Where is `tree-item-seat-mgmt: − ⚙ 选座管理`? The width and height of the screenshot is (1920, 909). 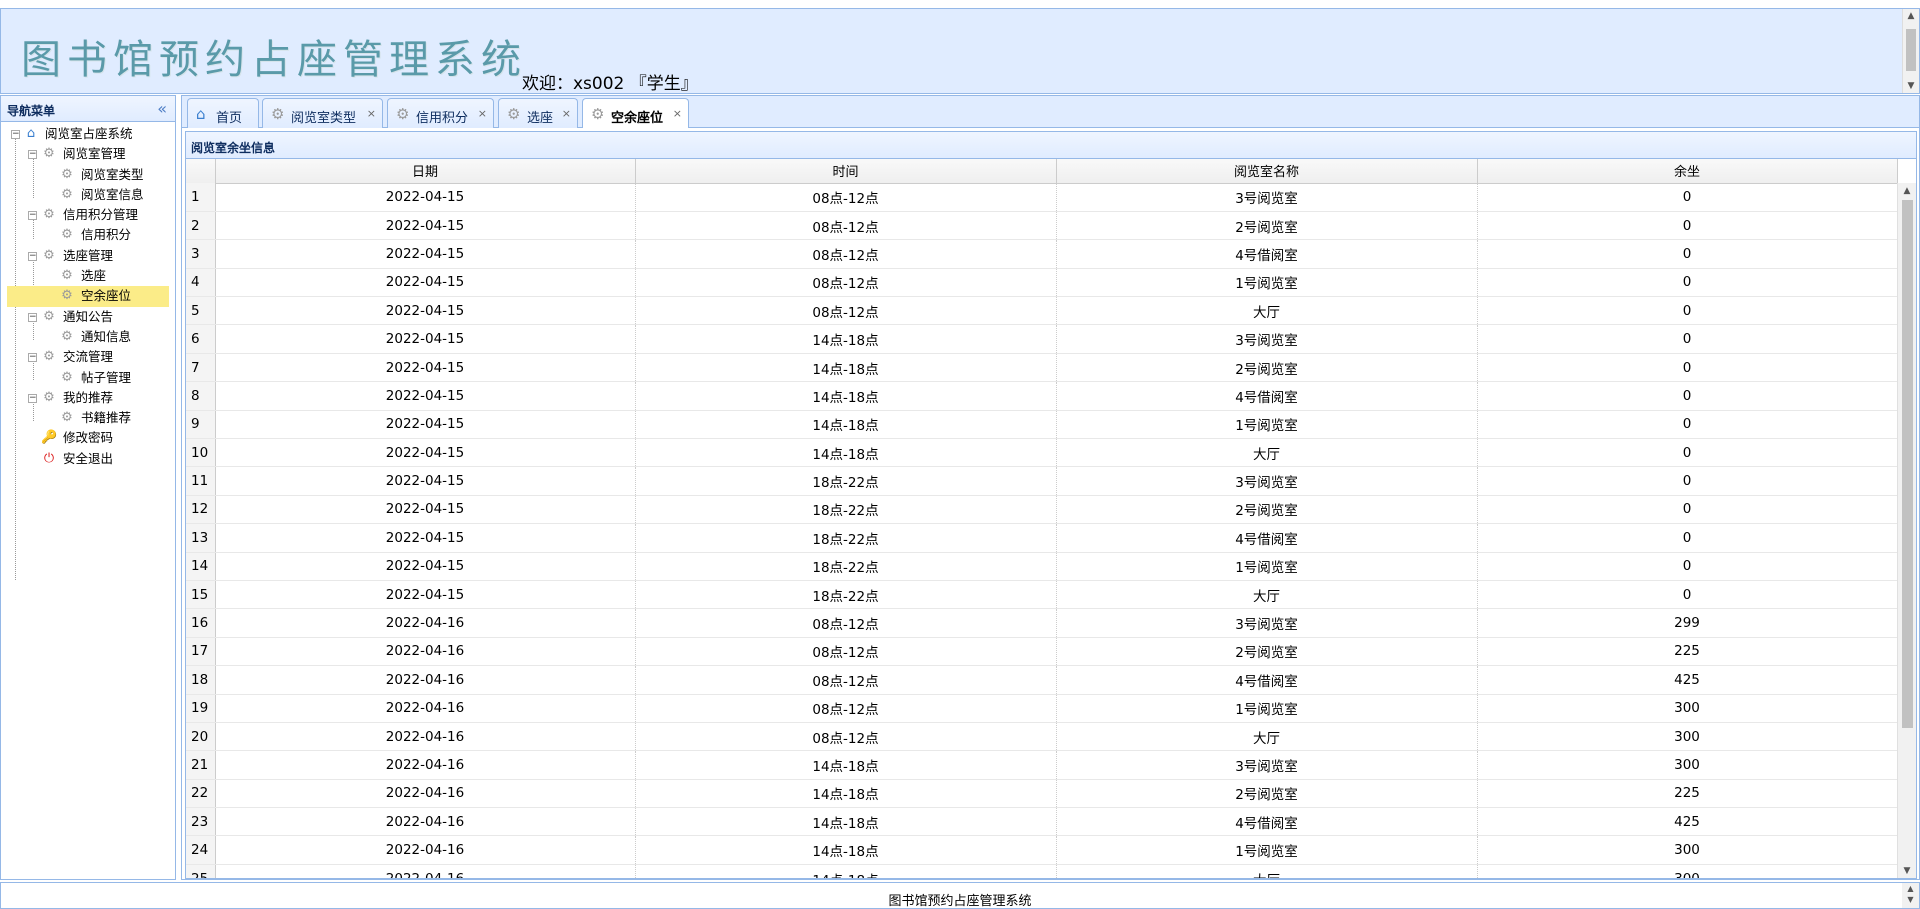 tree-item-seat-mgmt: − ⚙ 选座管理 is located at coordinates (88, 256).